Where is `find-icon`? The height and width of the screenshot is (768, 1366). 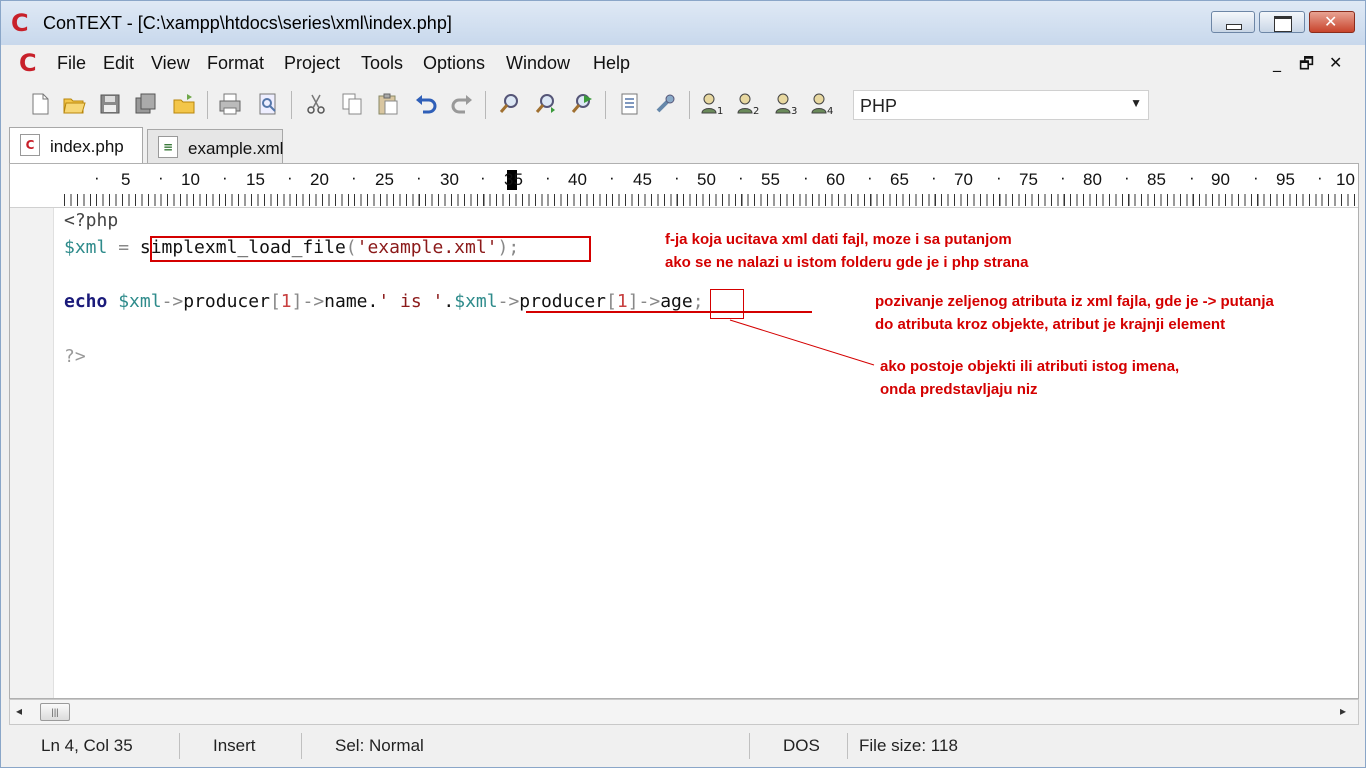
find-icon is located at coordinates (510, 104).